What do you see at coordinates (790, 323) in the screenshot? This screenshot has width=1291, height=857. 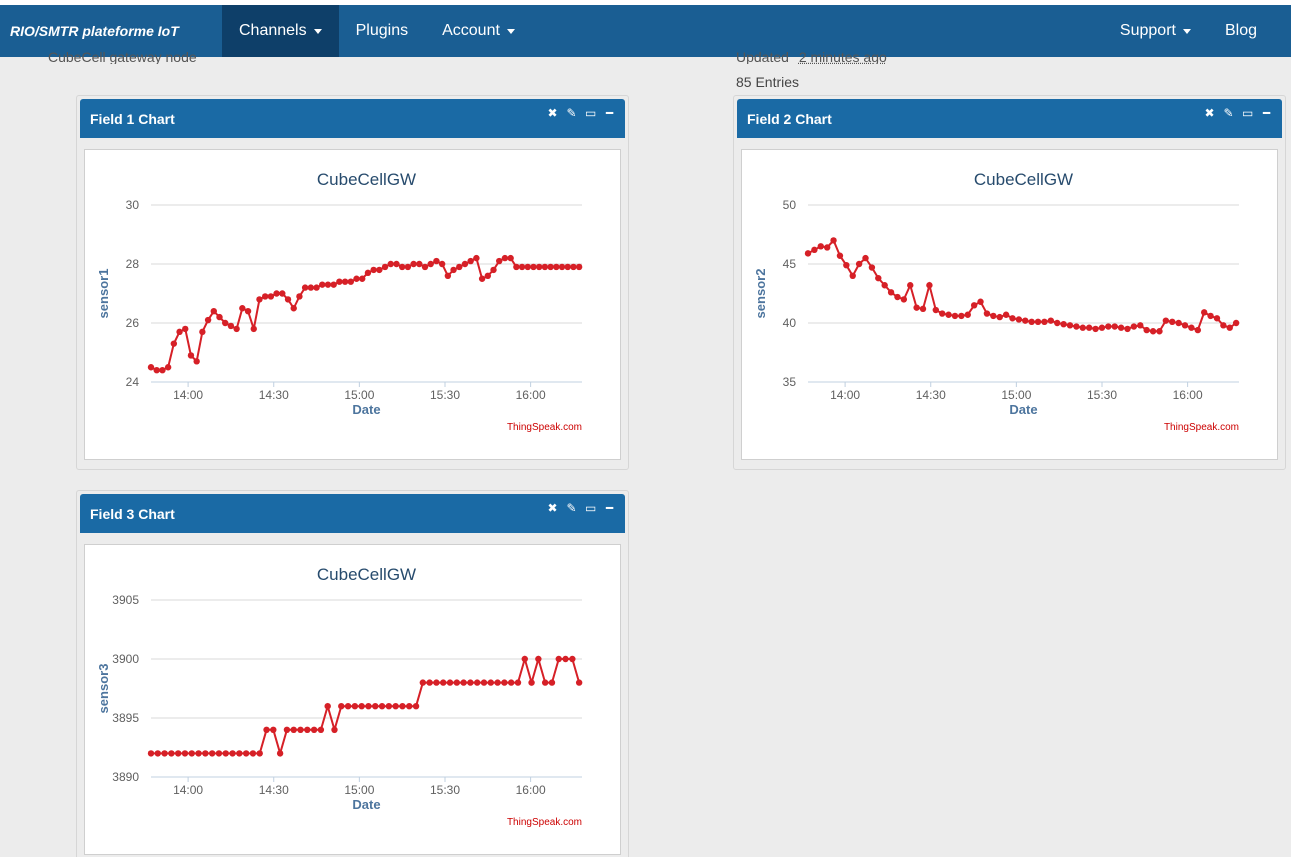 I see `y-tick-label: 40` at bounding box center [790, 323].